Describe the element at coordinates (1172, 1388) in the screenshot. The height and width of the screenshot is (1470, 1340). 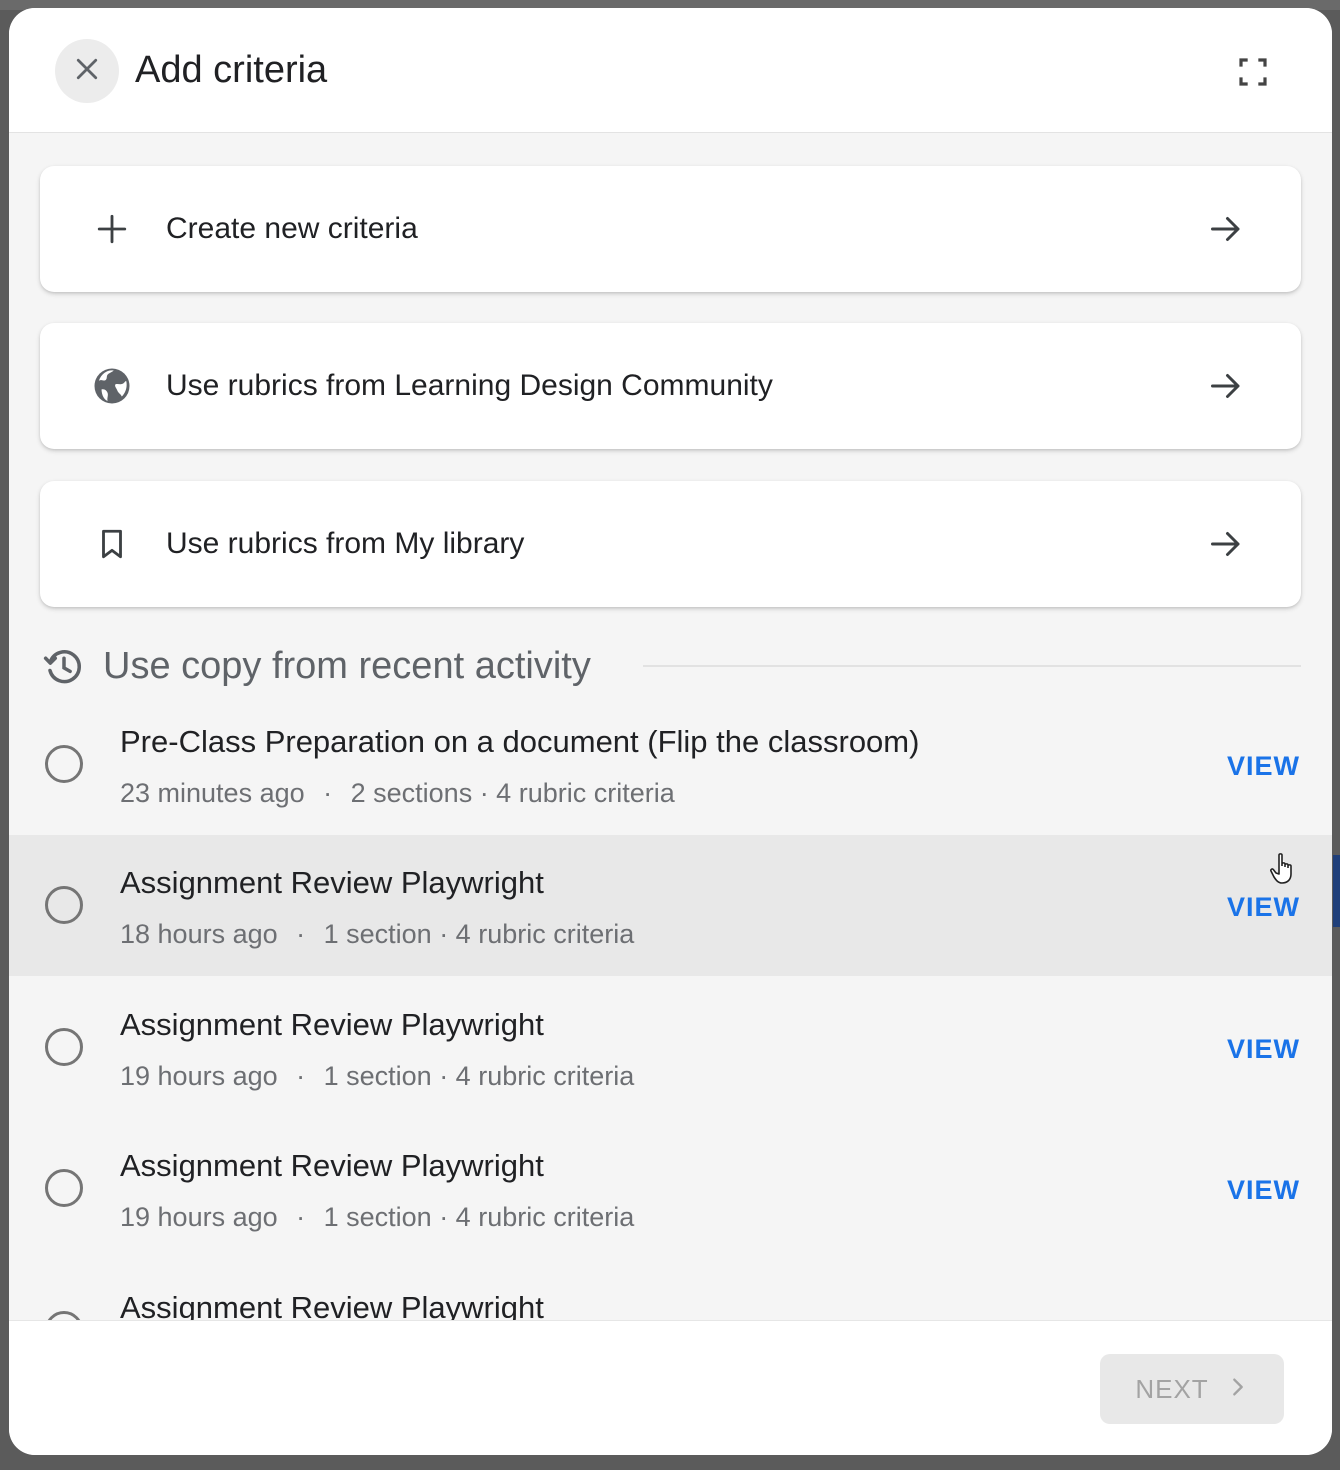
I see `next-label: NEXT` at that location.